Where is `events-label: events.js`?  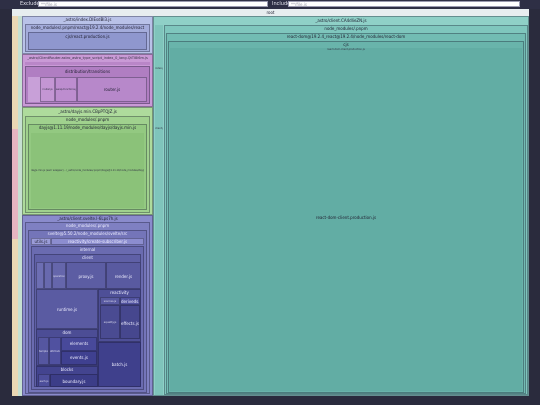
events-label: events.js is located at coordinates (79, 357).